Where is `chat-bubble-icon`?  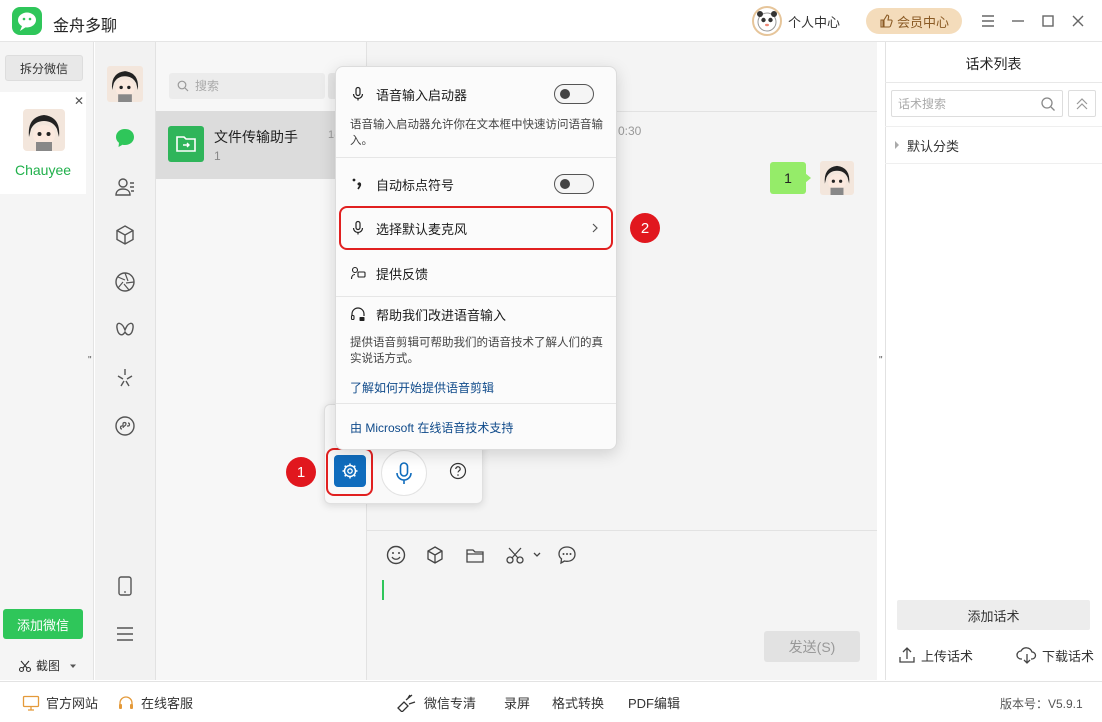 chat-bubble-icon is located at coordinates (567, 555).